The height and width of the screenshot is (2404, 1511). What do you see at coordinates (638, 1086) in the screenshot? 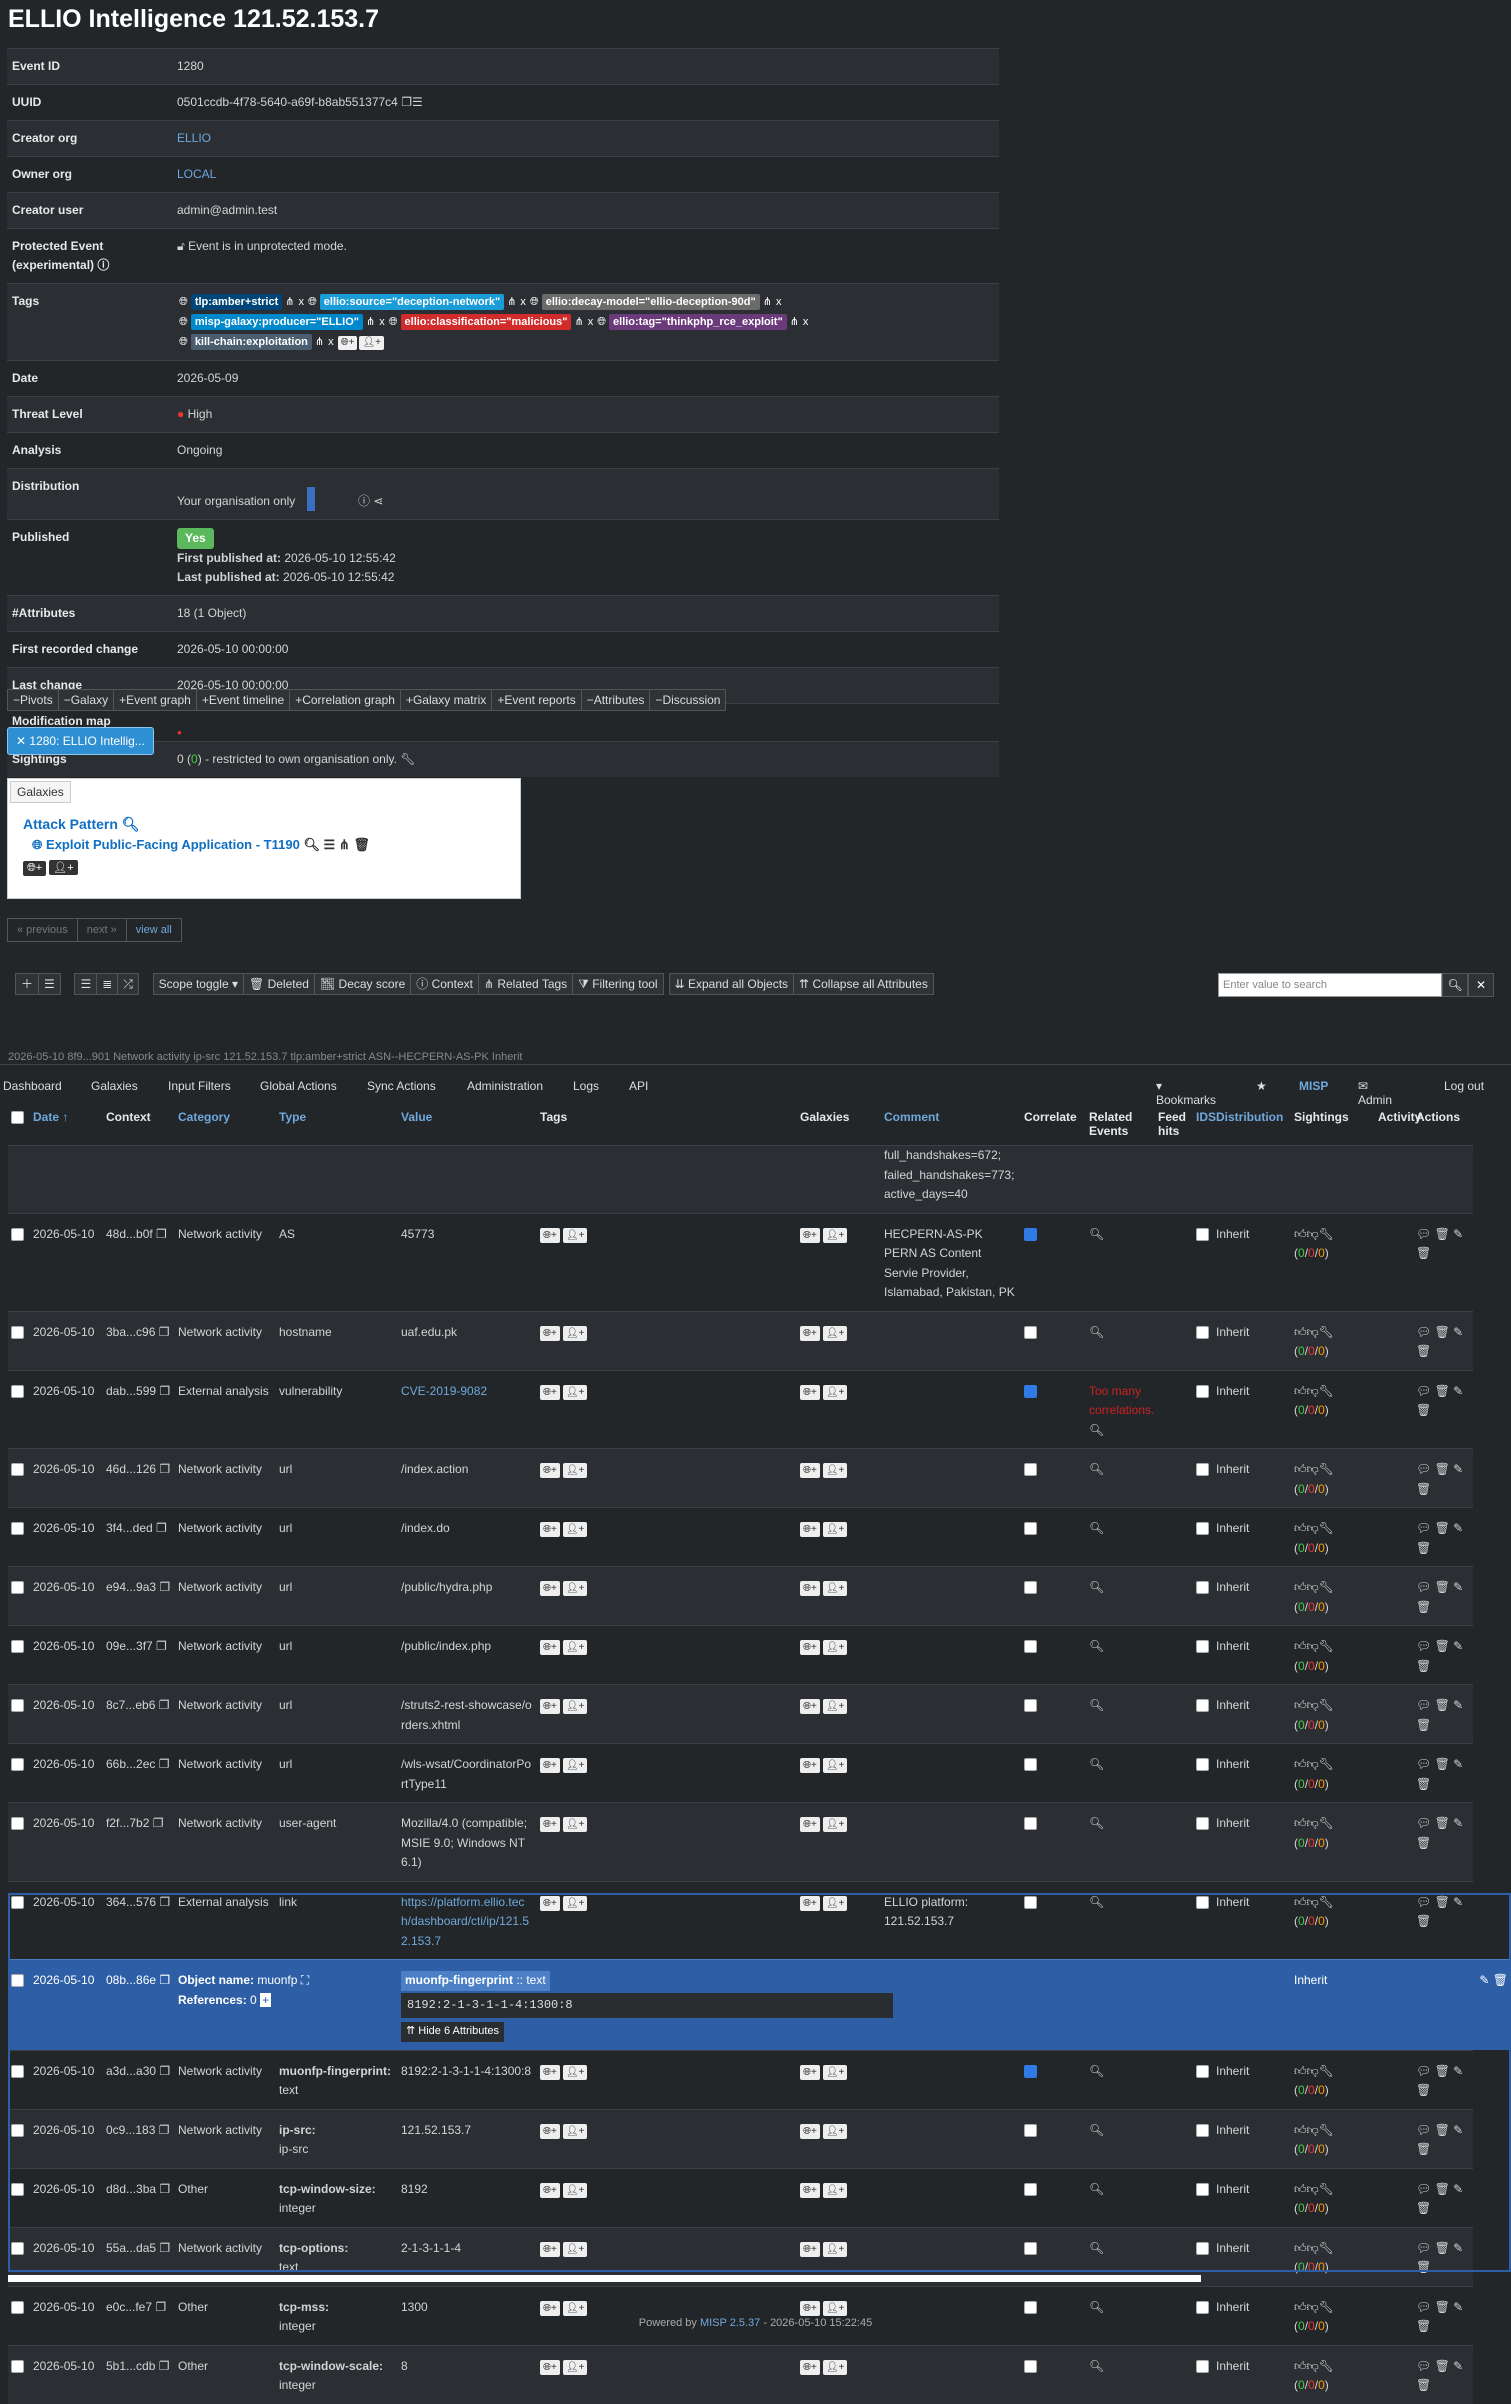
I see `nav-api: API` at bounding box center [638, 1086].